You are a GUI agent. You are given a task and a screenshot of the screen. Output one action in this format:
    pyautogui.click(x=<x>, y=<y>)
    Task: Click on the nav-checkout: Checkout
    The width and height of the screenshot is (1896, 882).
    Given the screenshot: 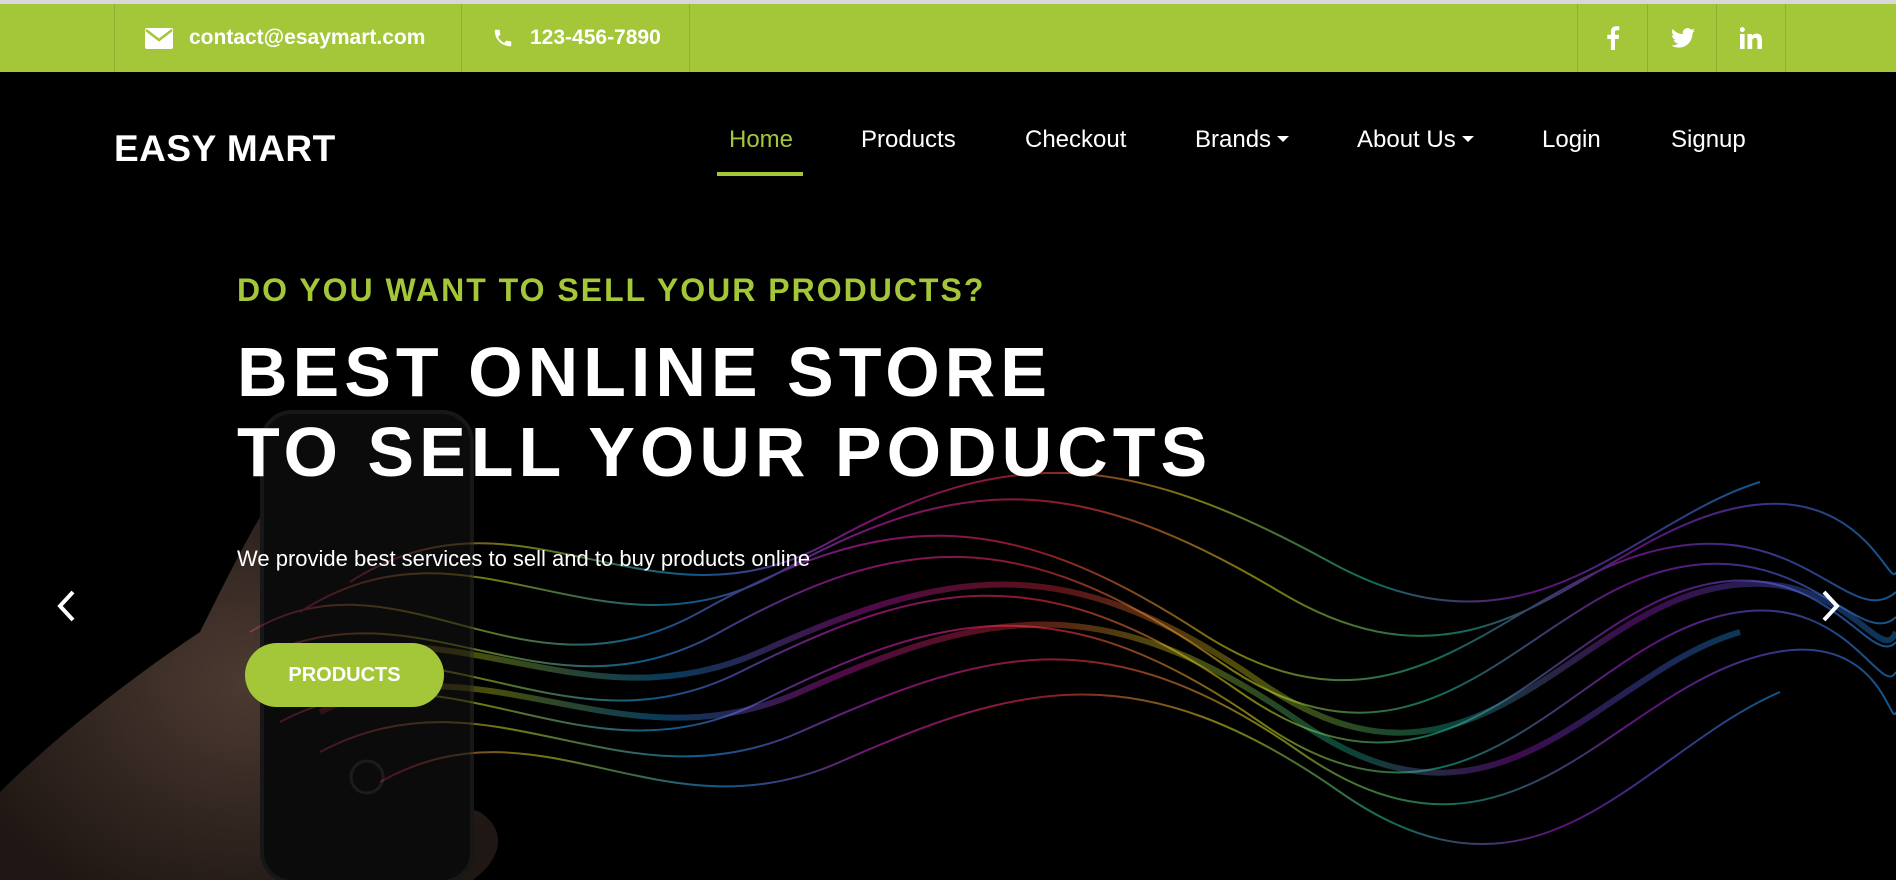 What is the action you would take?
    pyautogui.click(x=1075, y=140)
    